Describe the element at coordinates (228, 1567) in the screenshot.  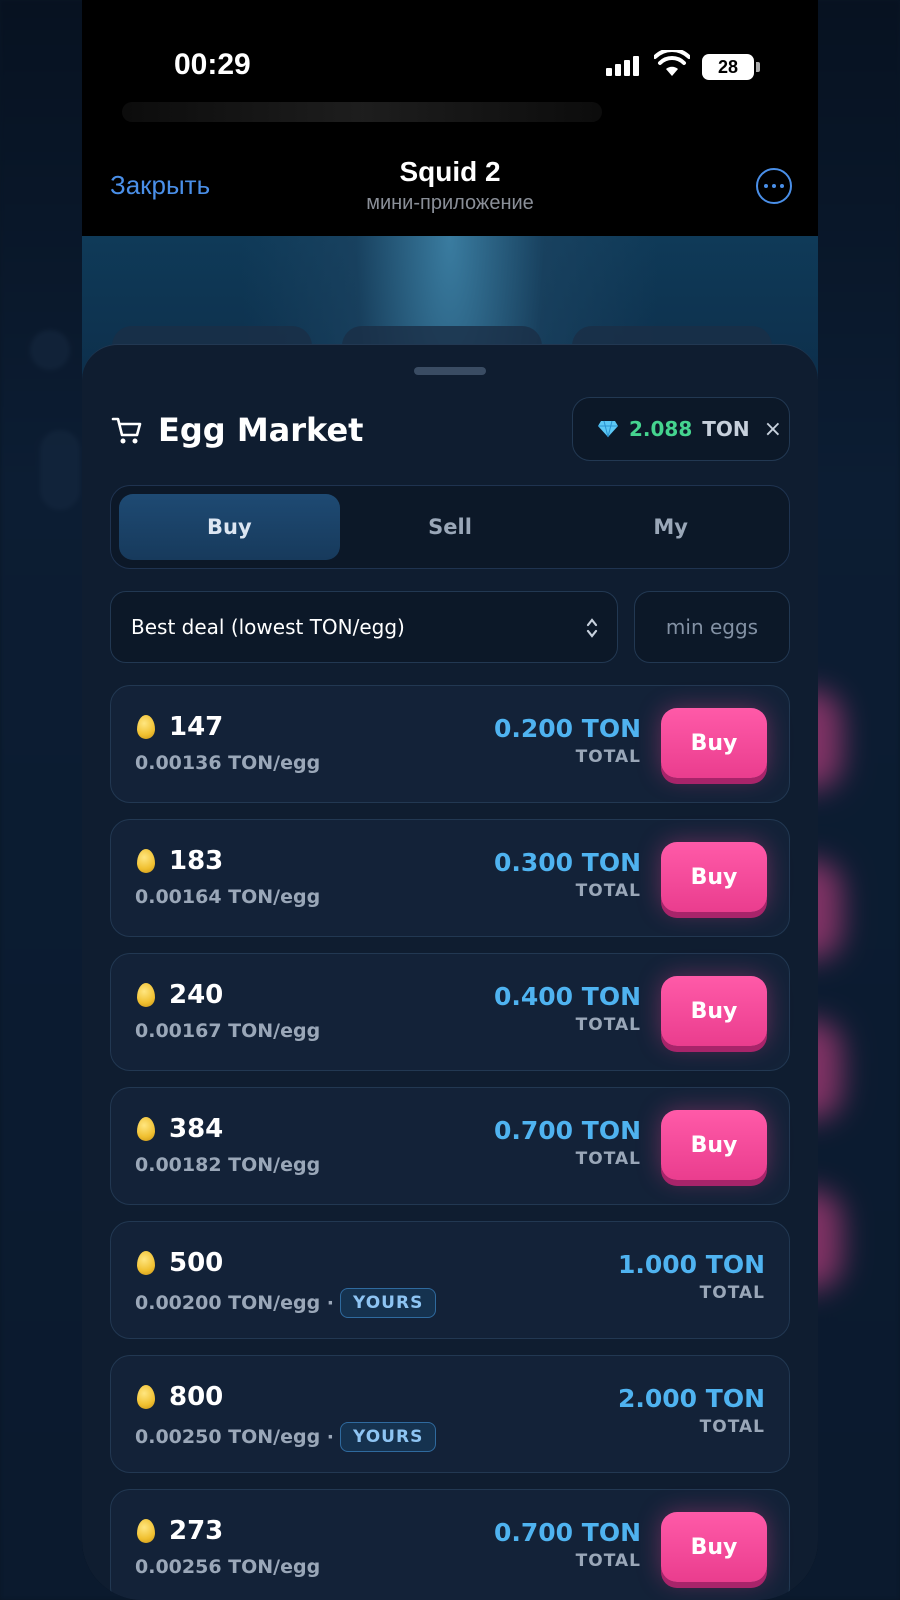
I see `price-per-egg: 0.00256 TON/egg` at that location.